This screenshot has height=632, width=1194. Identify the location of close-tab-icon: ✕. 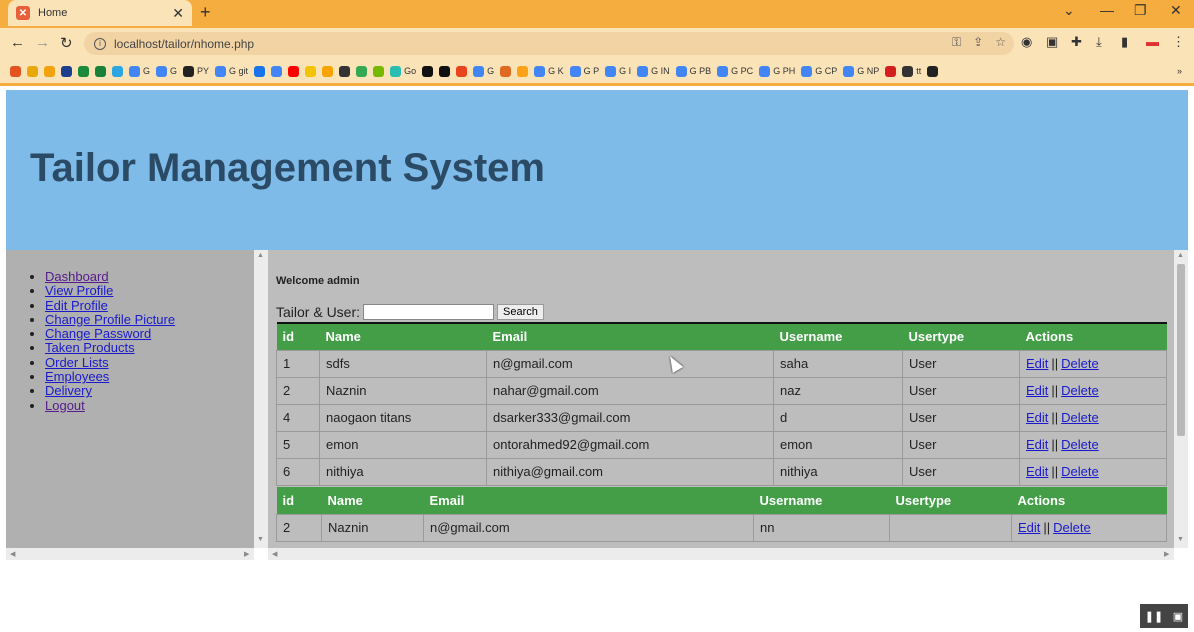
(178, 13).